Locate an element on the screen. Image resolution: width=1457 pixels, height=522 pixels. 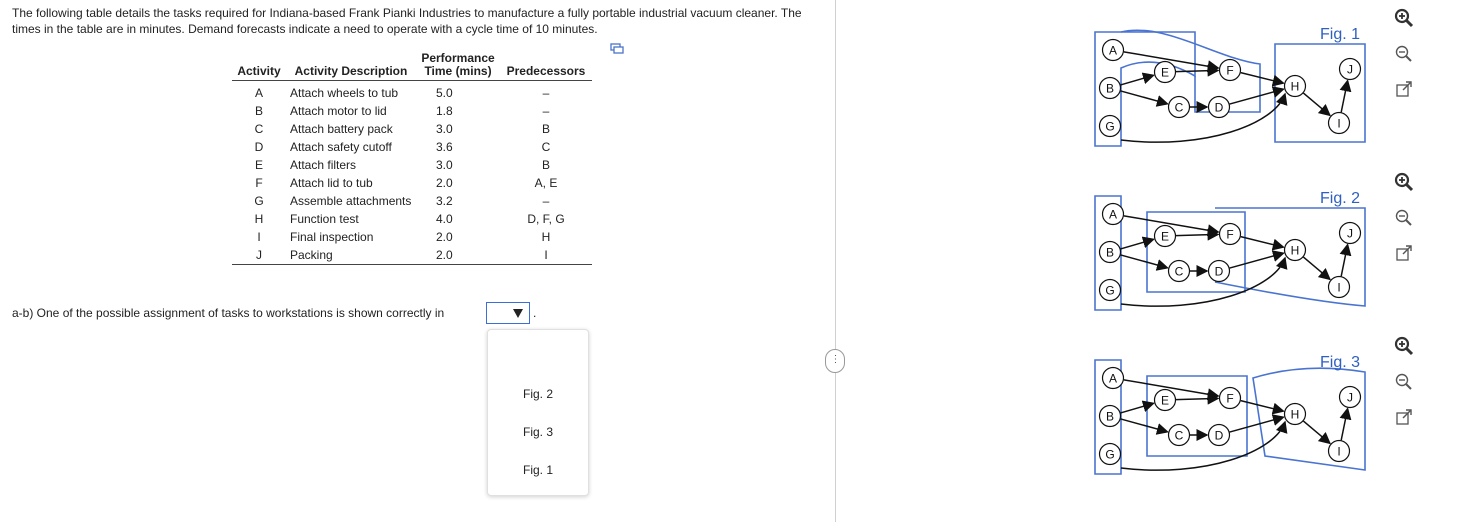
pane-resize-handle: ⋮ is located at coordinates (835, 361).